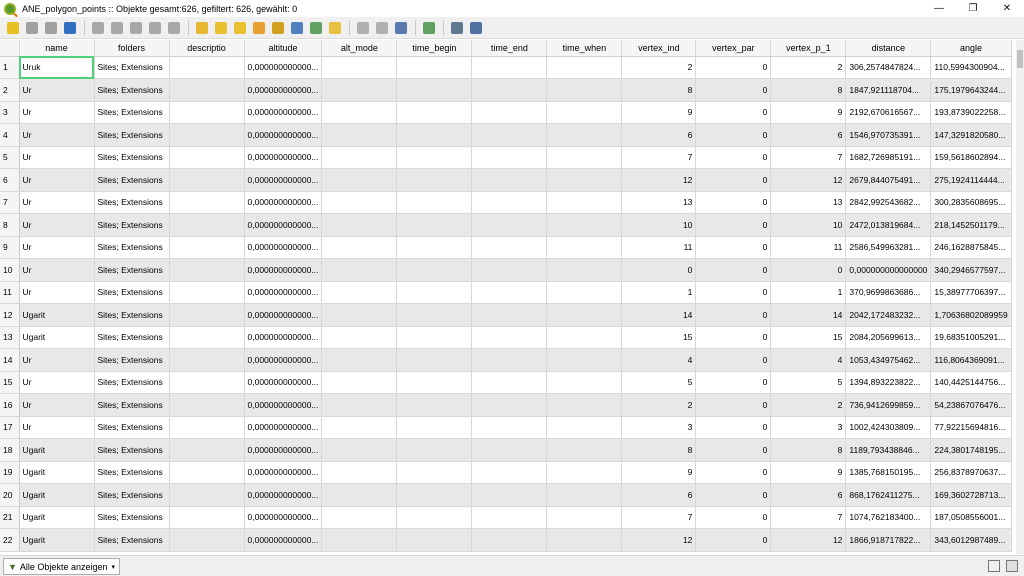  I want to click on maximize-button: ❐, so click(973, 8).